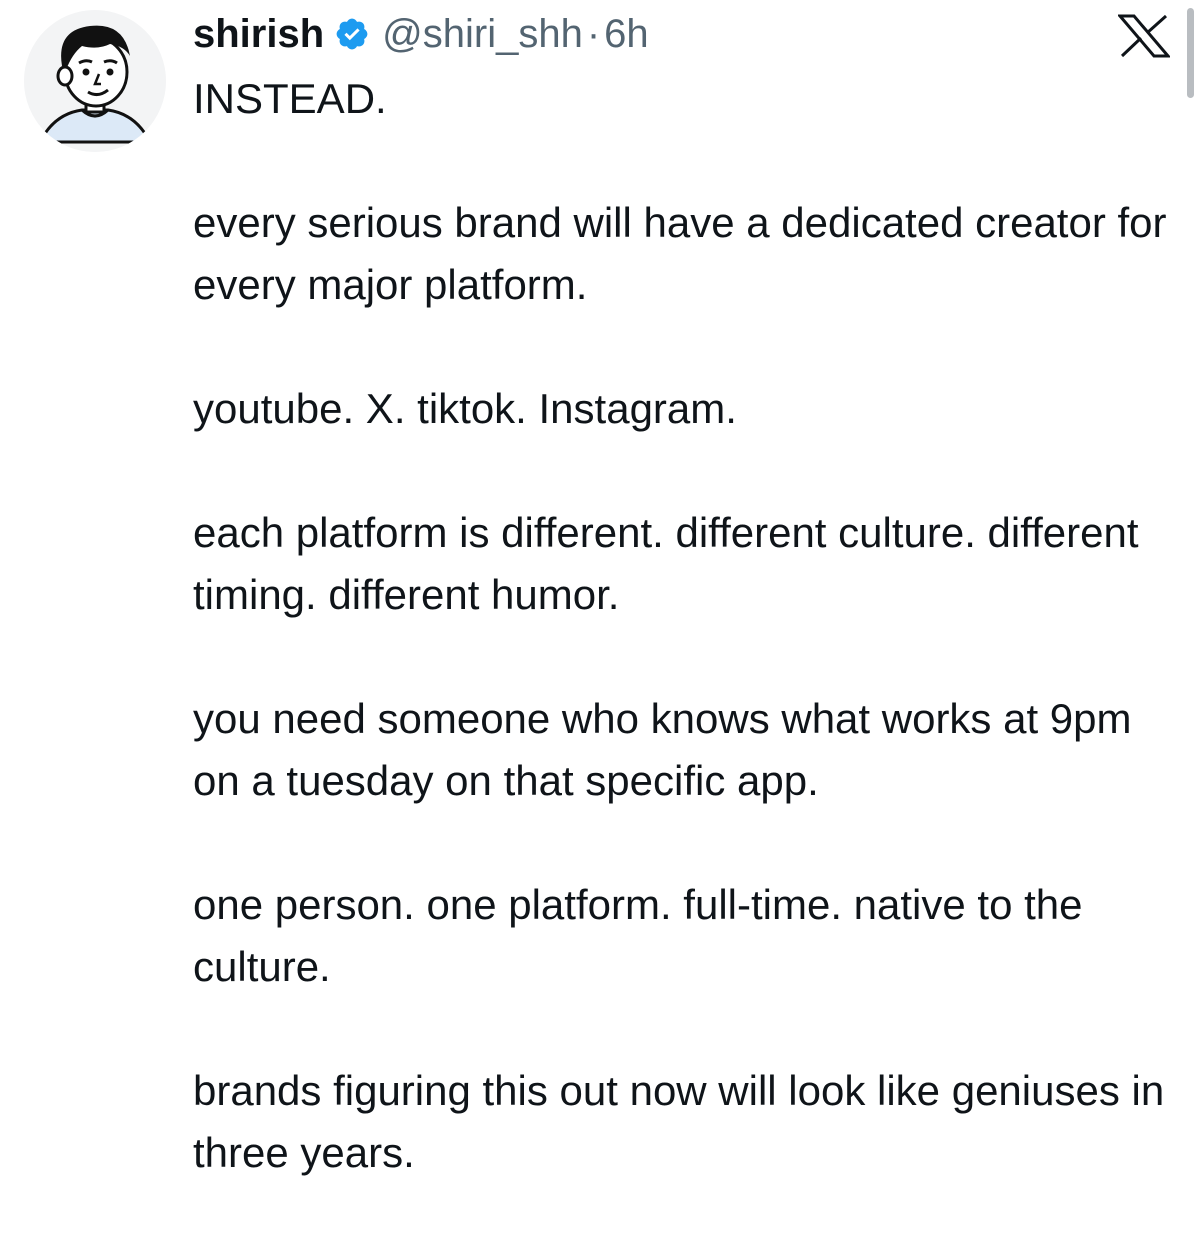  I want to click on tweet-header: shirish @shiri_shh · 6h, so click(421, 34).